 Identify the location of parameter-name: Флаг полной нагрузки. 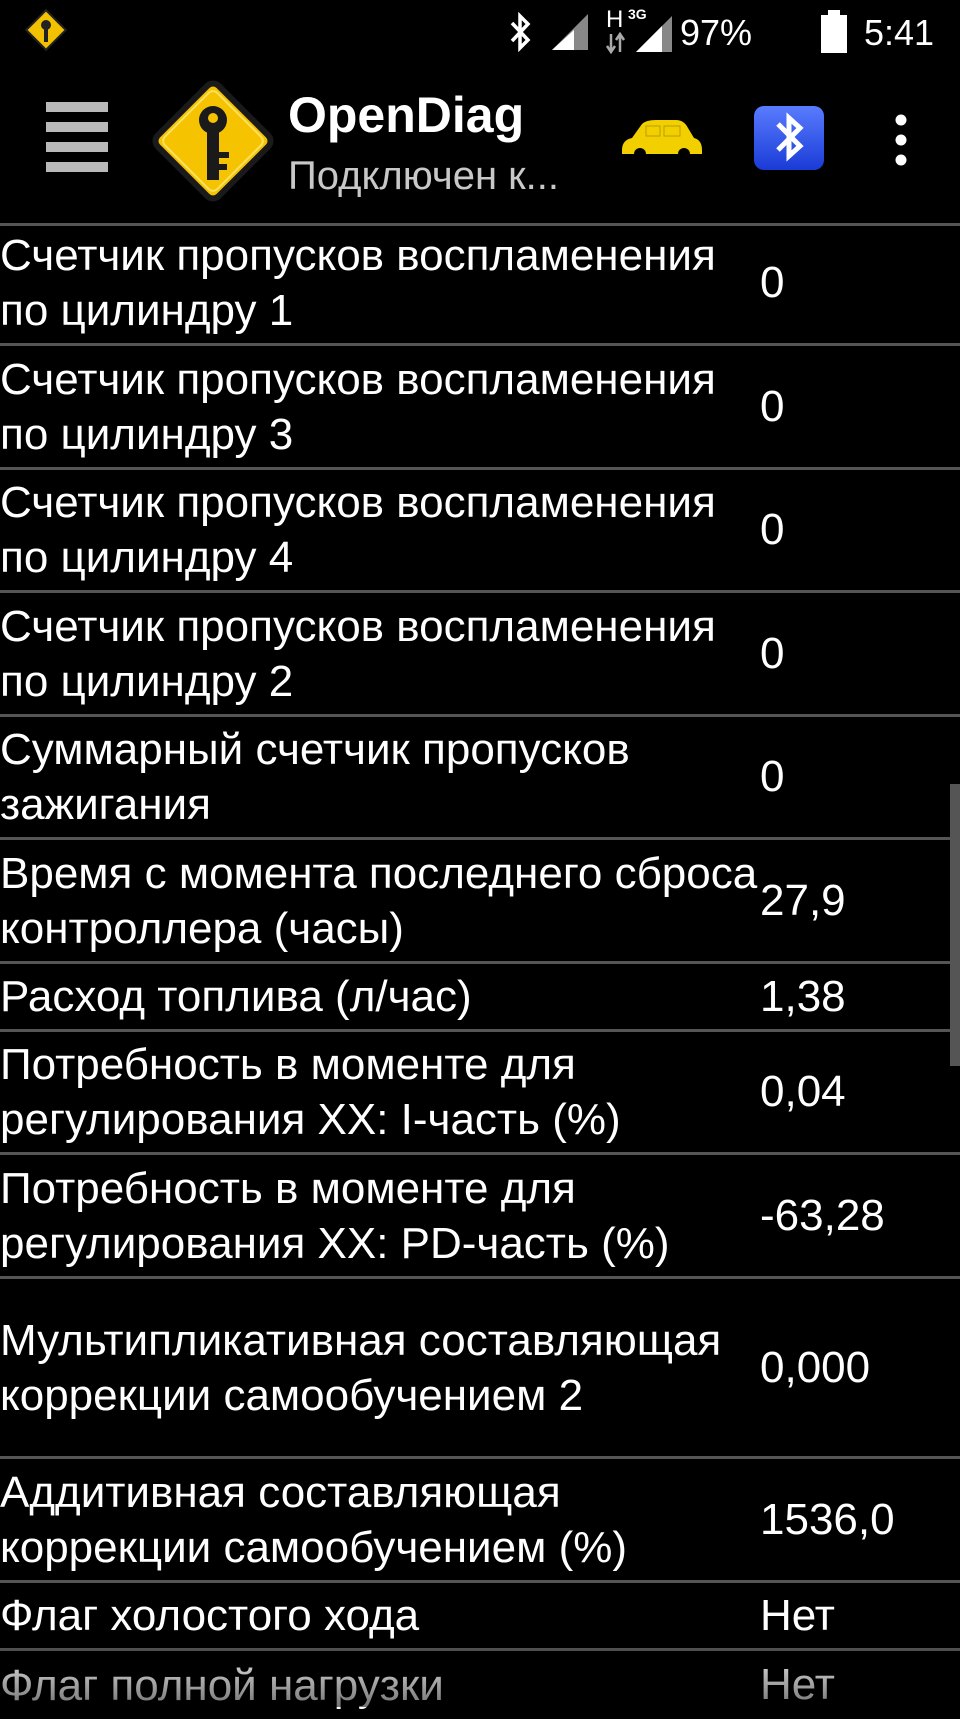
(222, 1685).